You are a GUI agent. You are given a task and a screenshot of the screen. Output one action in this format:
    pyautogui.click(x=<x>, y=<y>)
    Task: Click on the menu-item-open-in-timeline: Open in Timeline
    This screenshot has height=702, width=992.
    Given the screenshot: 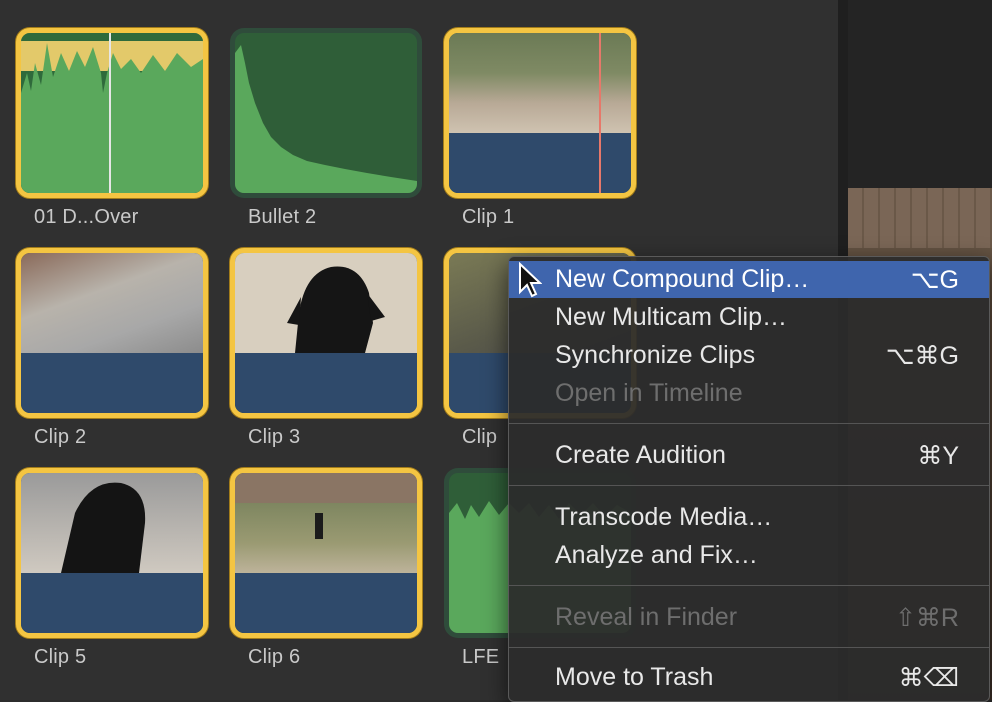 What is the action you would take?
    pyautogui.click(x=649, y=393)
    